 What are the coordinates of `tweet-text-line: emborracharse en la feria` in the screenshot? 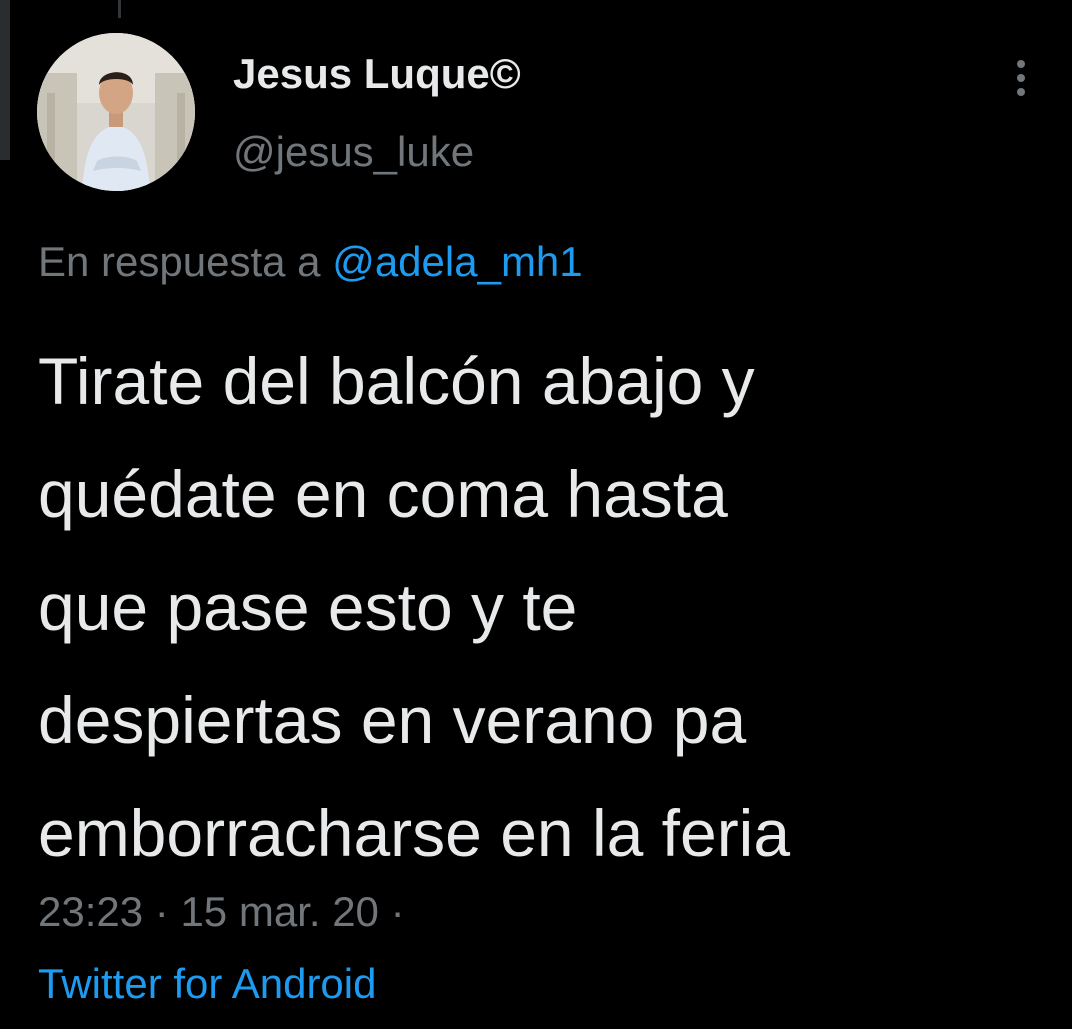 It's located at (414, 833).